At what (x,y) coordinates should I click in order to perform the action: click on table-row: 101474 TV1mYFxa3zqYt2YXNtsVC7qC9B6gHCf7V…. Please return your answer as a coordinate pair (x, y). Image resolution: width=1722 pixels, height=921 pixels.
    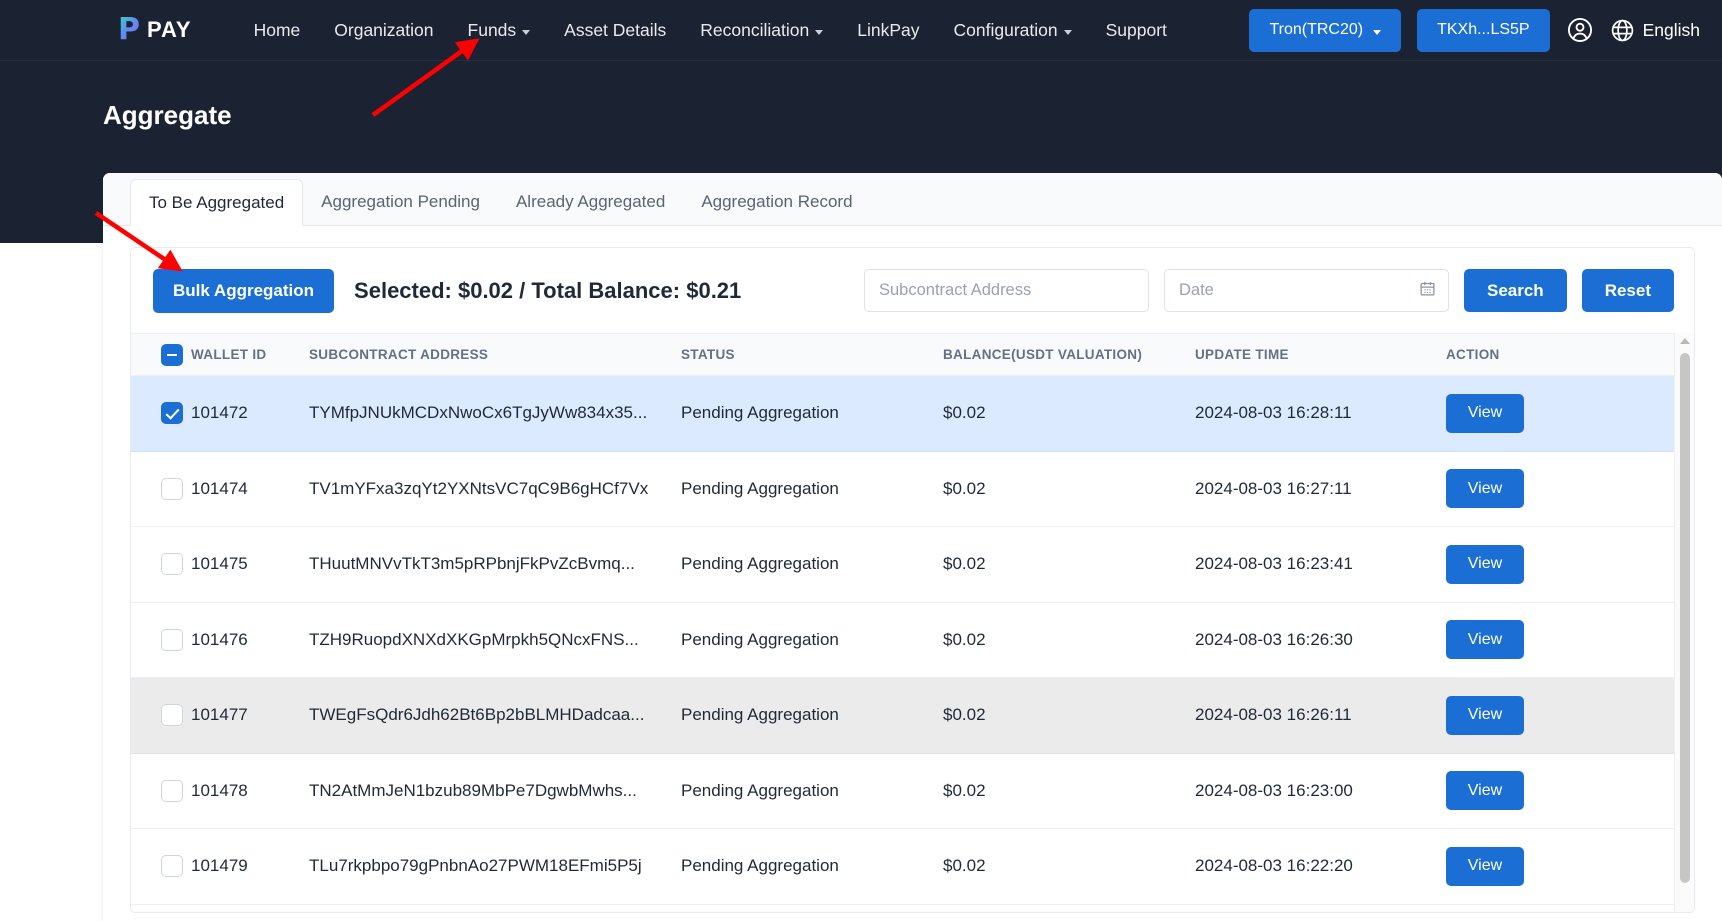
    Looking at the image, I should click on (903, 489).